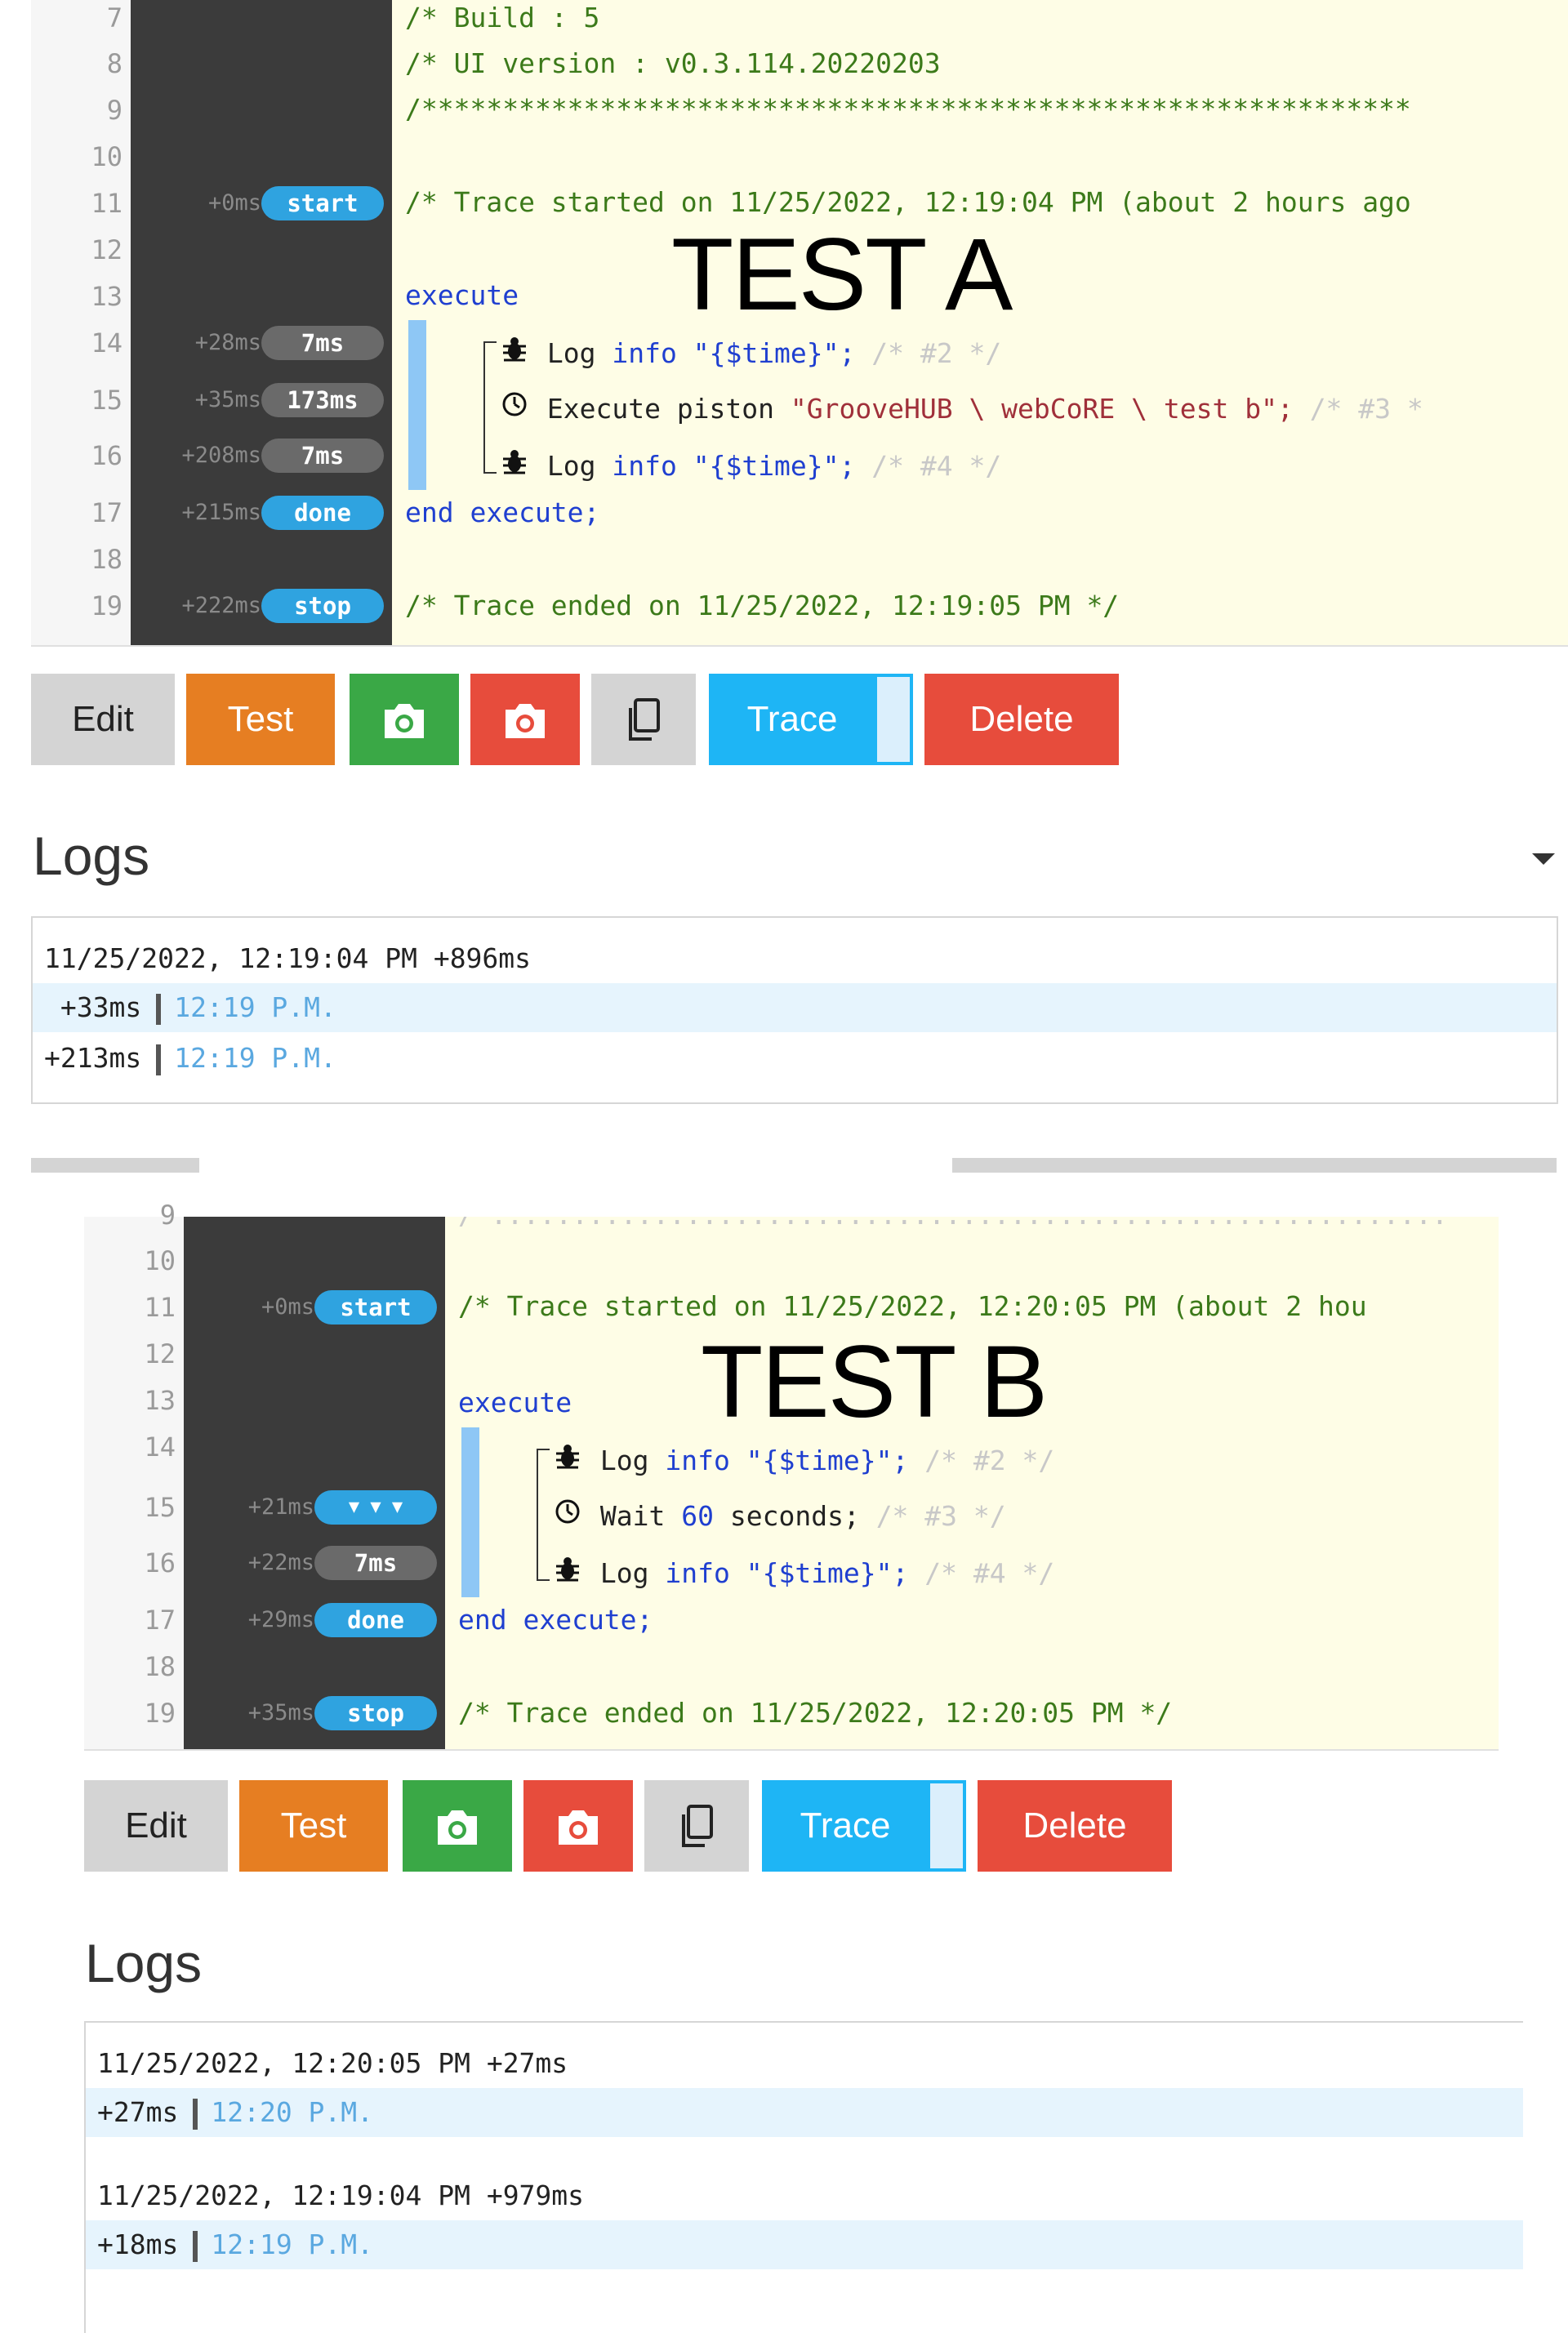 The image size is (1568, 2333). Describe the element at coordinates (893, 720) in the screenshot. I see `toggle-knob` at that location.